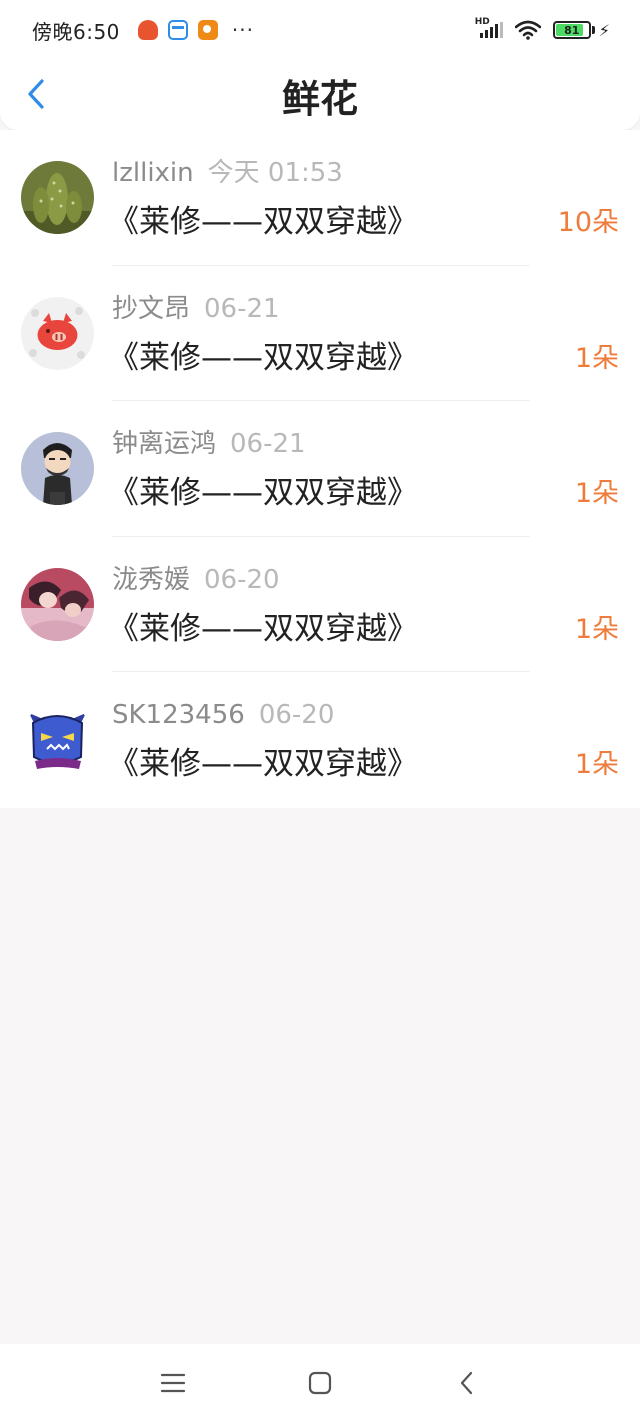  I want to click on battery-nub, so click(593, 30).